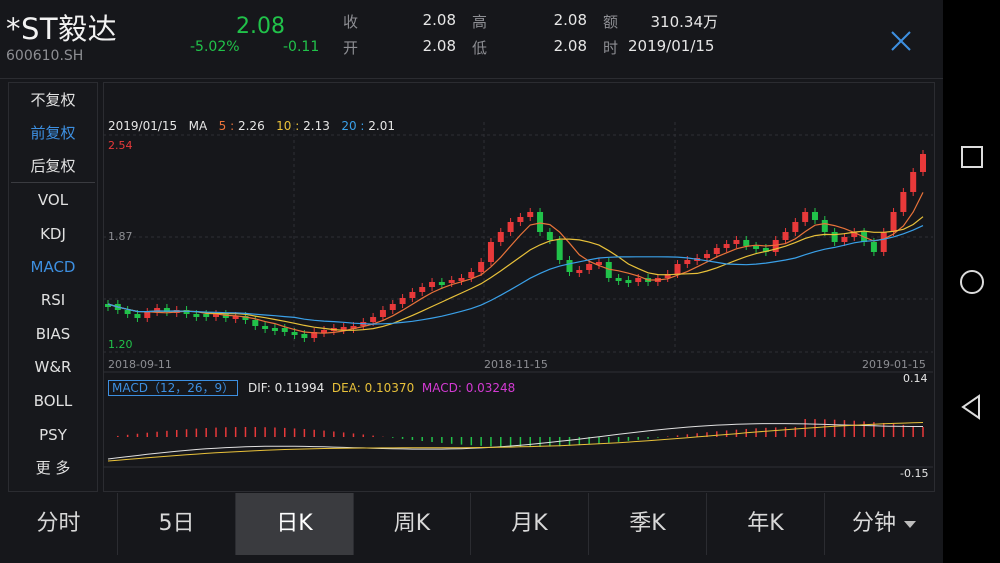 This screenshot has width=1000, height=563. Describe the element at coordinates (648, 524) in the screenshot. I see `tab-quarterly-k: 季K` at that location.